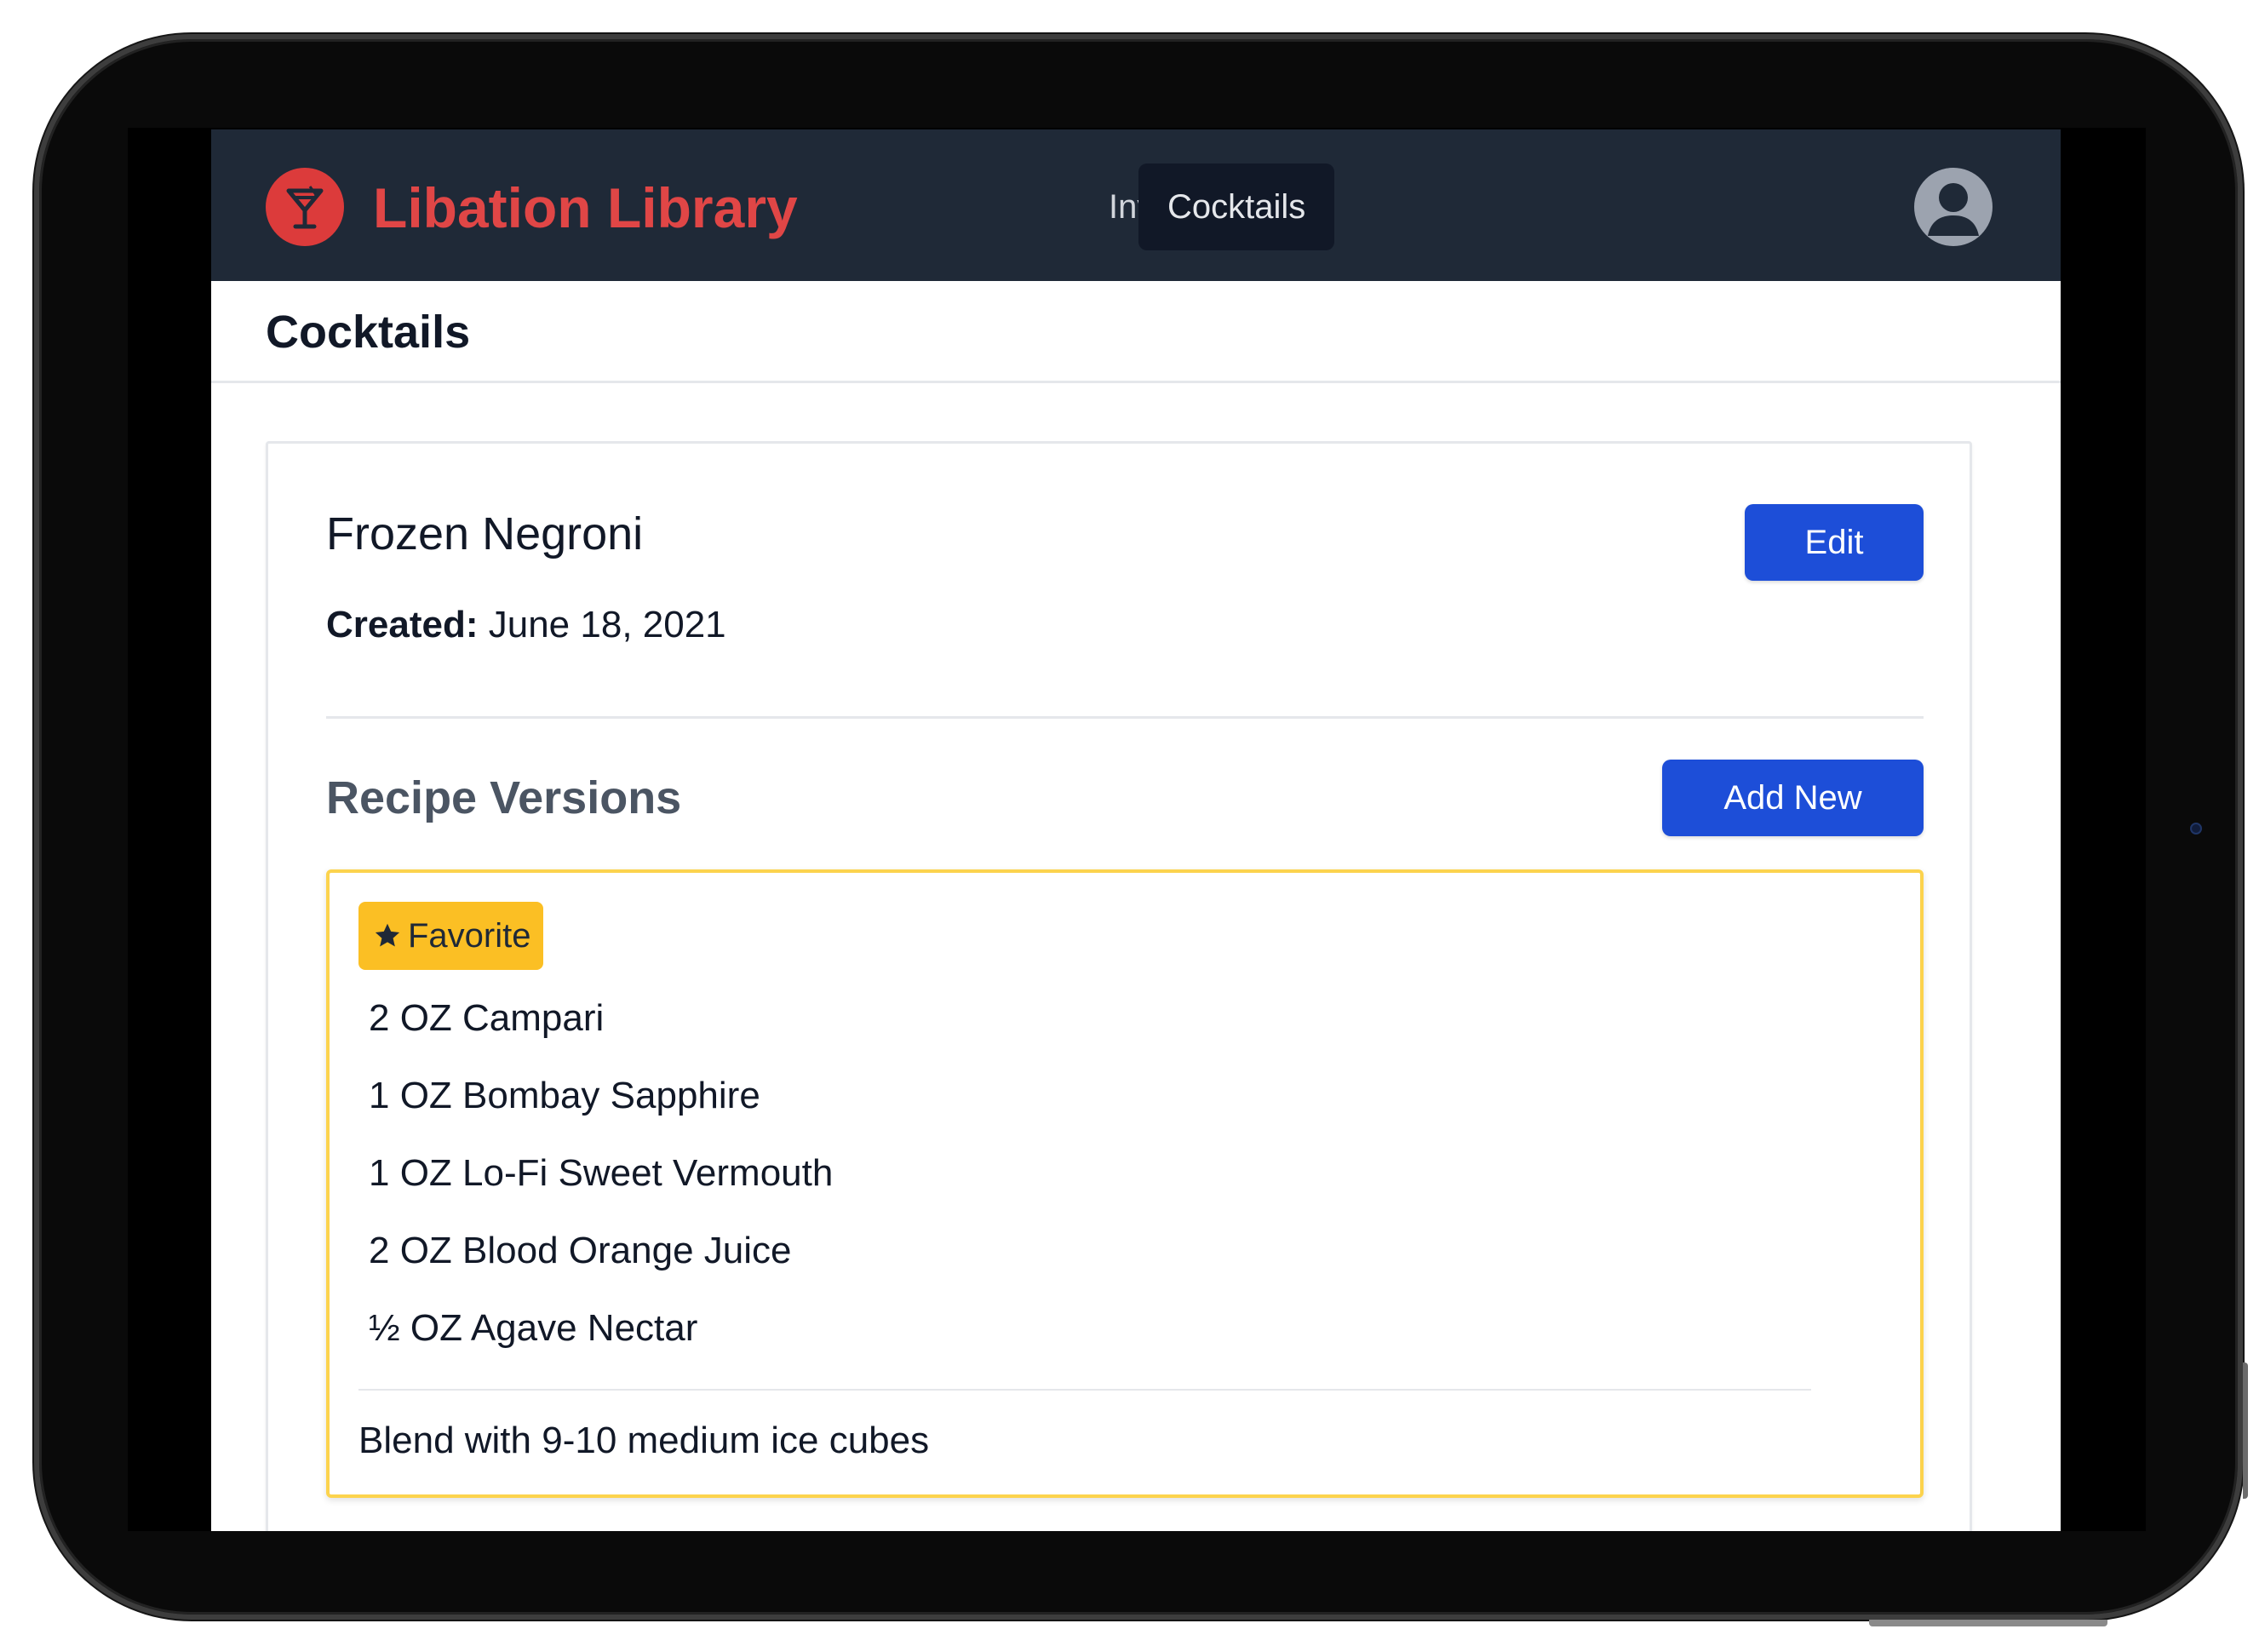 The height and width of the screenshot is (1652, 2265). I want to click on tablet-side-button, so click(2245, 1430).